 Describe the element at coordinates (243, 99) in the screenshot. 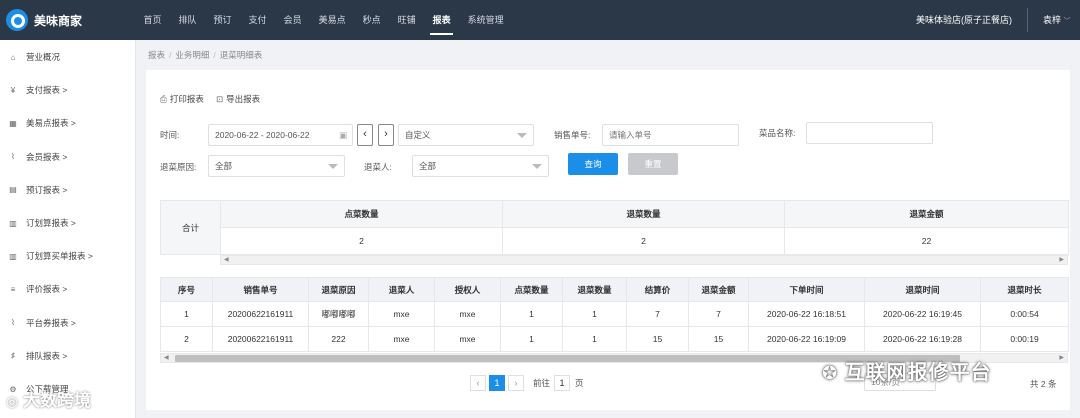

I see `export-report-label: 导出报表` at that location.